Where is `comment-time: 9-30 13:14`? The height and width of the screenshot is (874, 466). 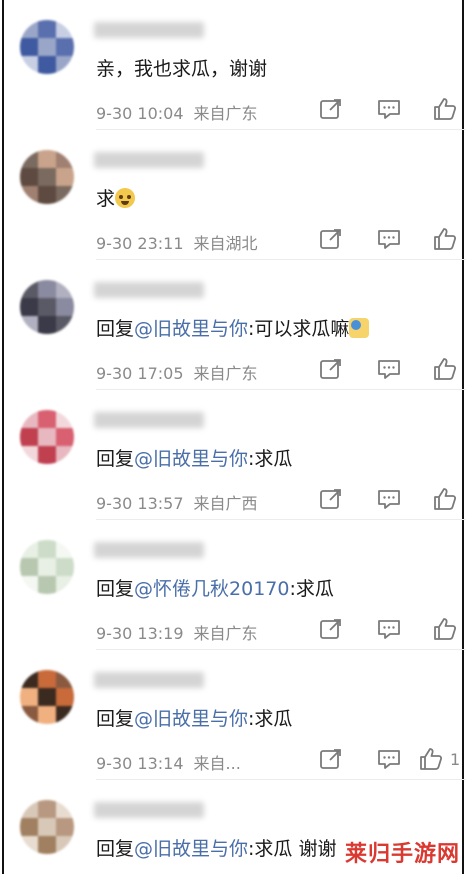 comment-time: 9-30 13:14 is located at coordinates (140, 763).